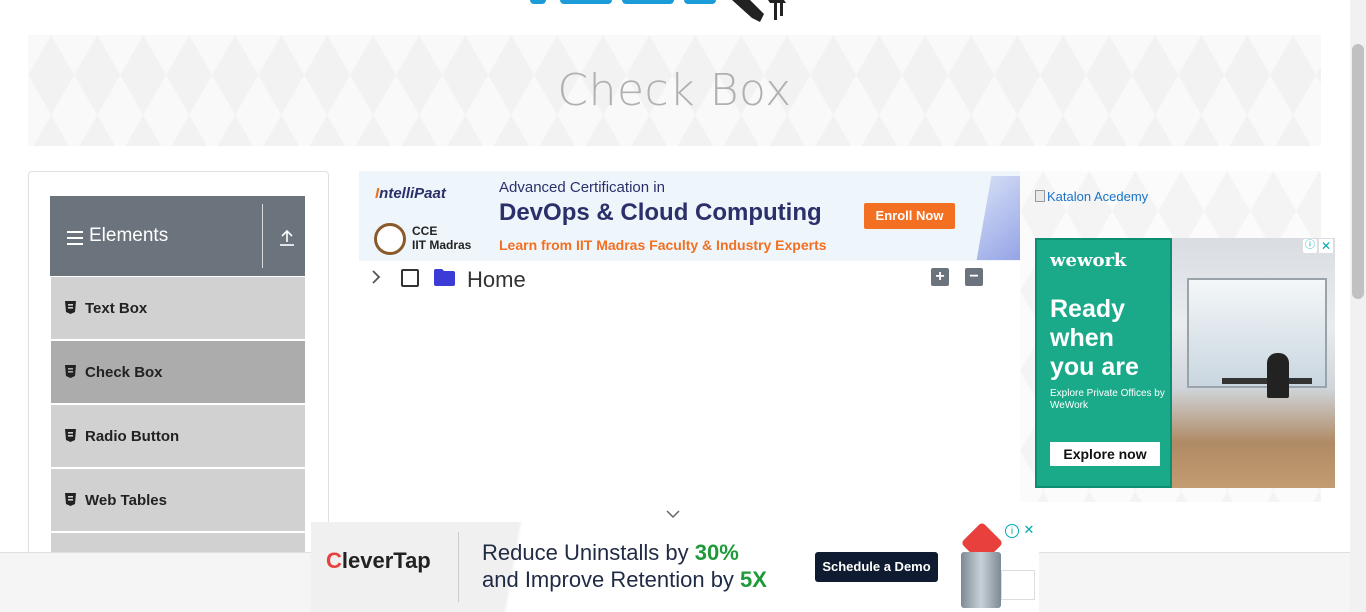 The height and width of the screenshot is (612, 1366). I want to click on office-photo, so click(1253, 363).